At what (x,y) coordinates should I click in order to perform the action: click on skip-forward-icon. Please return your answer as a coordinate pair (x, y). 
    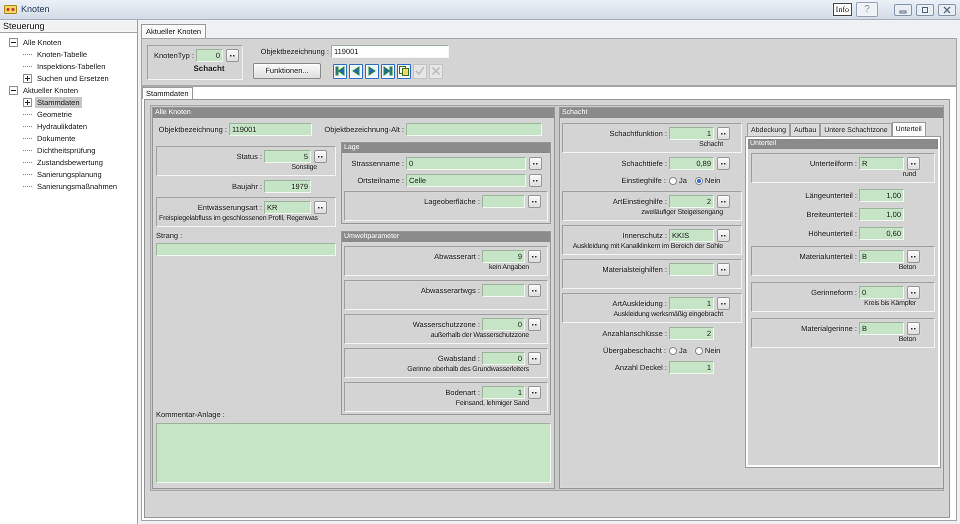
    Looking at the image, I should click on (388, 71).